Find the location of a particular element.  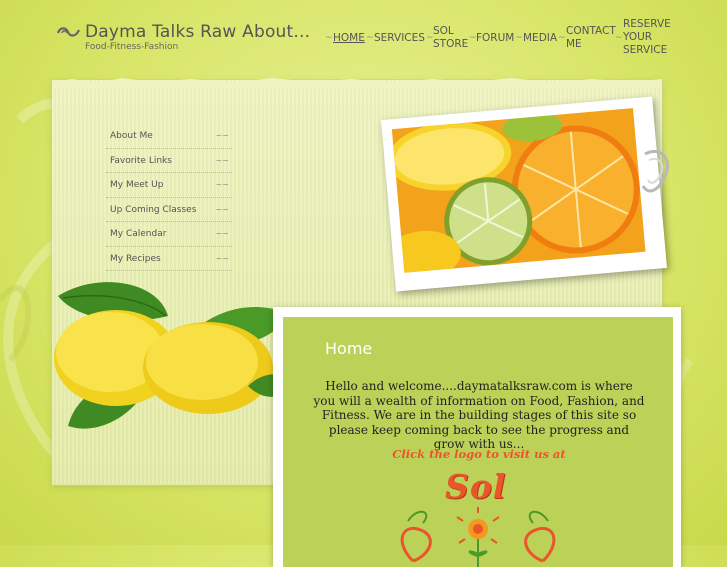

sidebar-item-label: Favorite Links is located at coordinates (141, 160).